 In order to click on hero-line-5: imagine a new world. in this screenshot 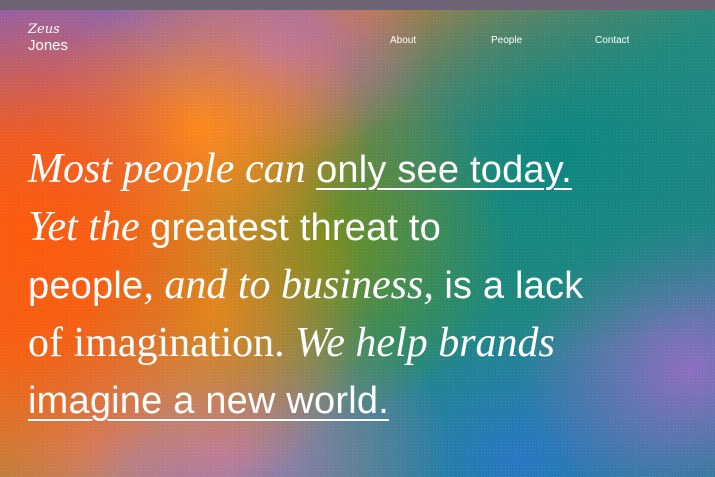, I will do `click(363, 401)`.